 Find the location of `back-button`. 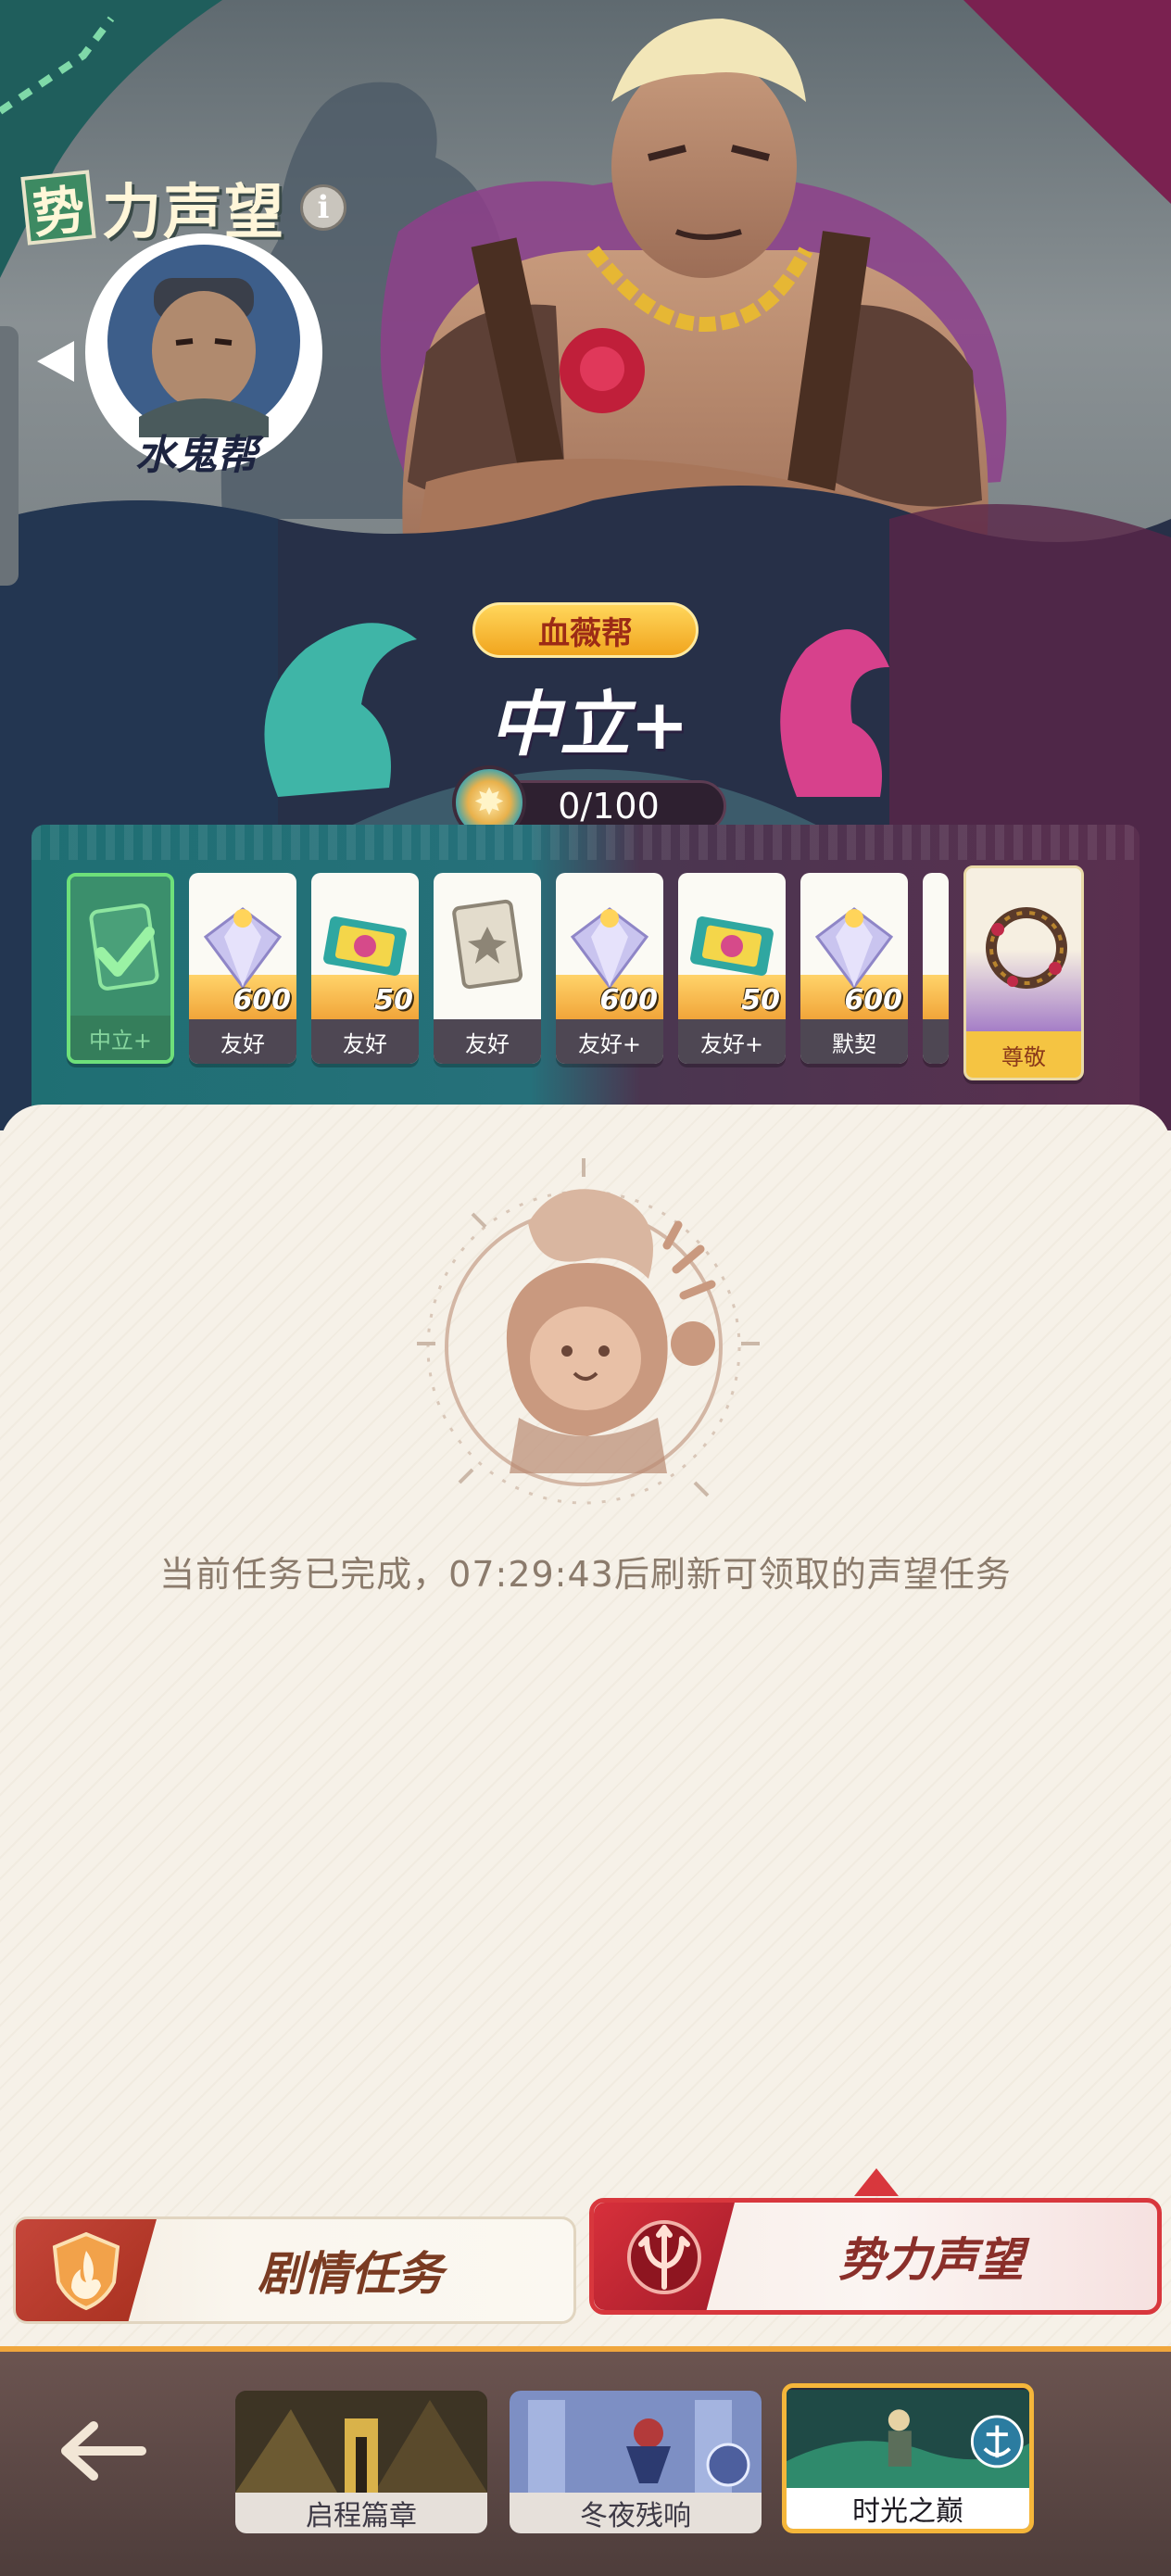

back-button is located at coordinates (103, 2451).